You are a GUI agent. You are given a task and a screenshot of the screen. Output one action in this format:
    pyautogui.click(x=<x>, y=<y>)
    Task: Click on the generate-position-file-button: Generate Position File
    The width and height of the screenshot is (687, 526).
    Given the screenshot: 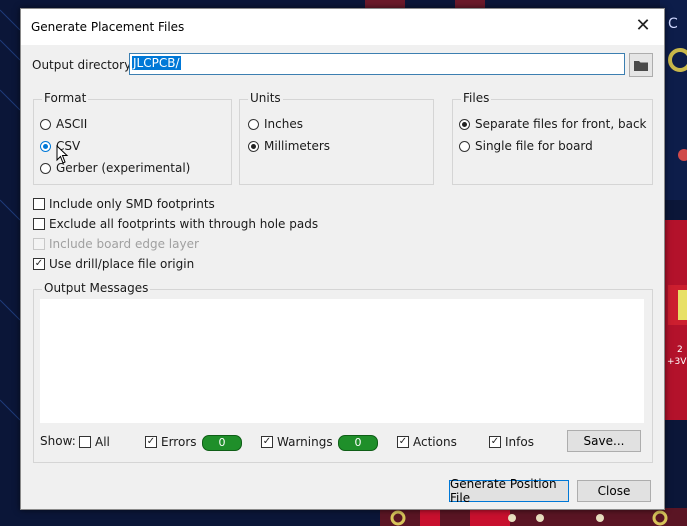 What is the action you would take?
    pyautogui.click(x=509, y=491)
    